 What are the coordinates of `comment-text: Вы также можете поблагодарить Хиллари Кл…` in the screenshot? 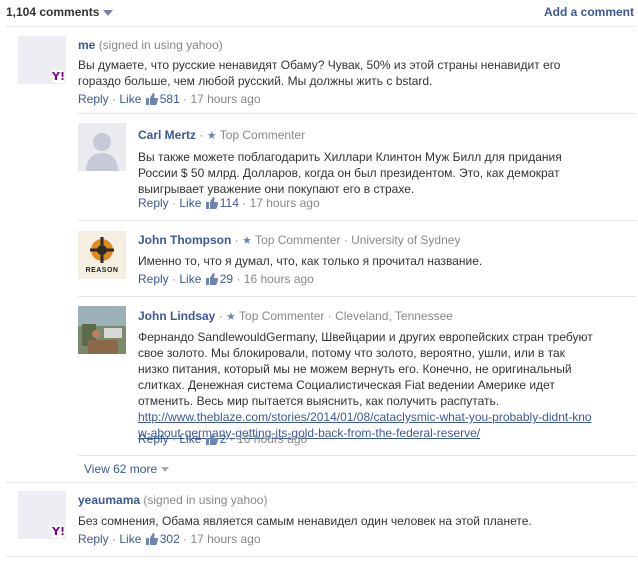 It's located at (350, 173).